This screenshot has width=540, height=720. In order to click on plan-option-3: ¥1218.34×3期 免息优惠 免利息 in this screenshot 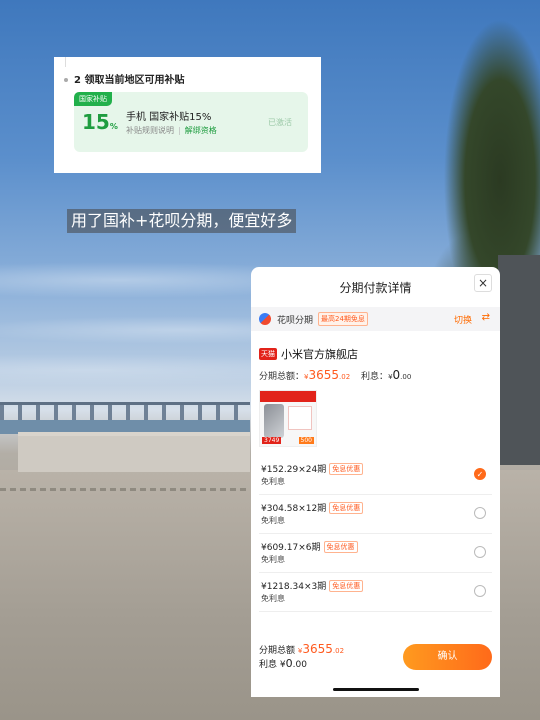, I will do `click(375, 592)`.